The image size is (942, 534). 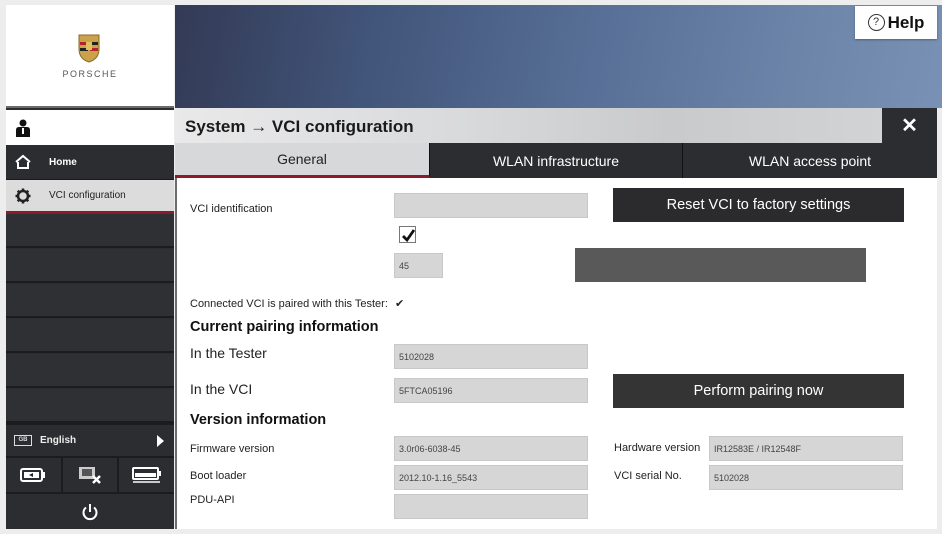 I want to click on checkmark-icon, so click(x=409, y=236).